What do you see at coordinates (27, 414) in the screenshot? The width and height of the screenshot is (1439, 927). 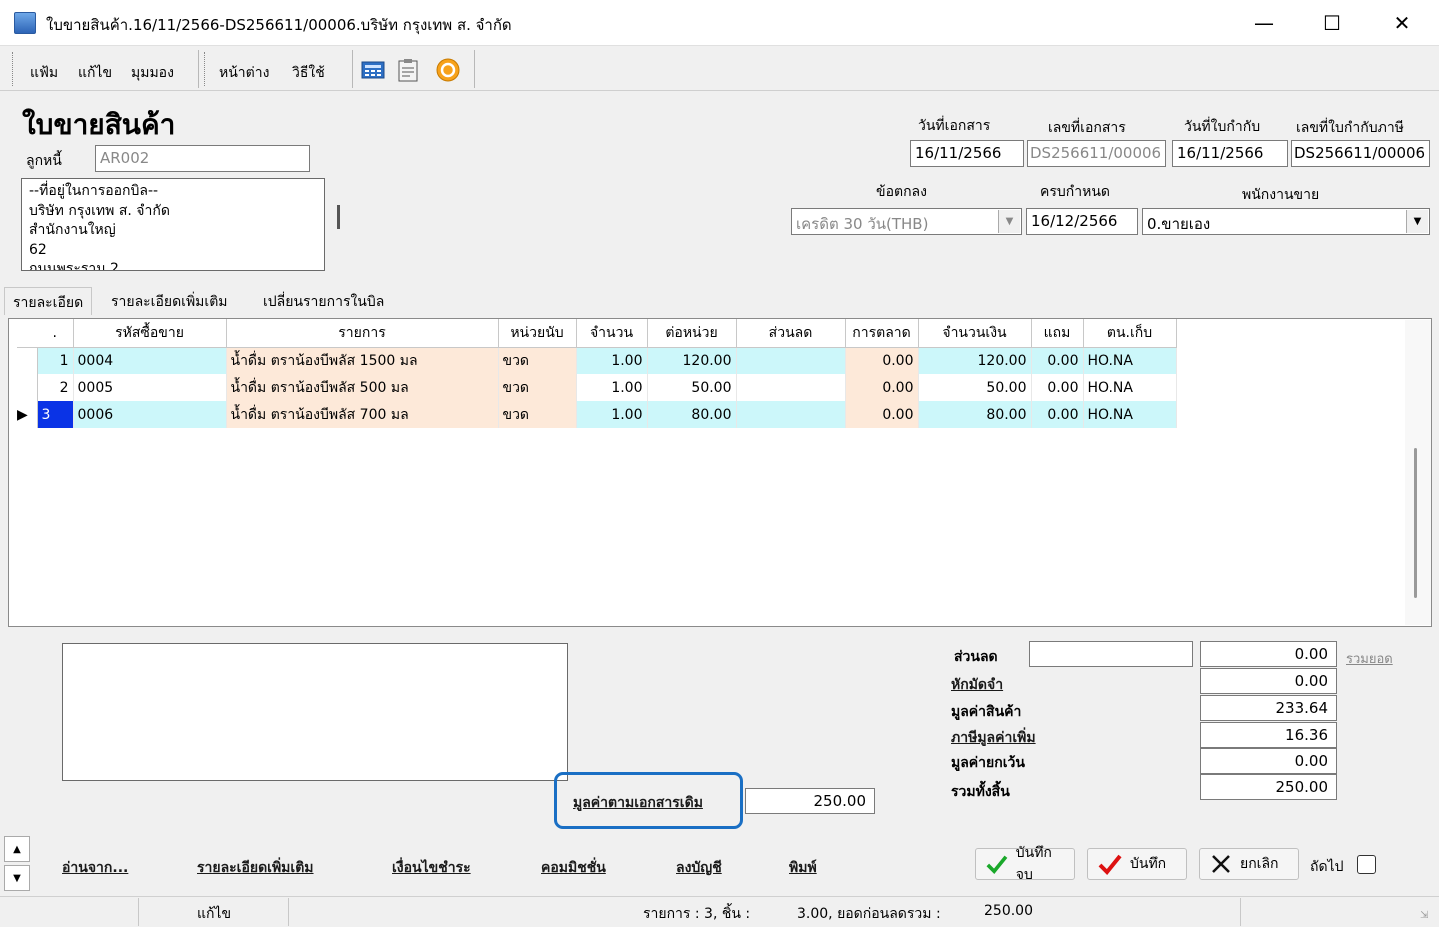 I see `row-pointer-icon: ▶` at bounding box center [27, 414].